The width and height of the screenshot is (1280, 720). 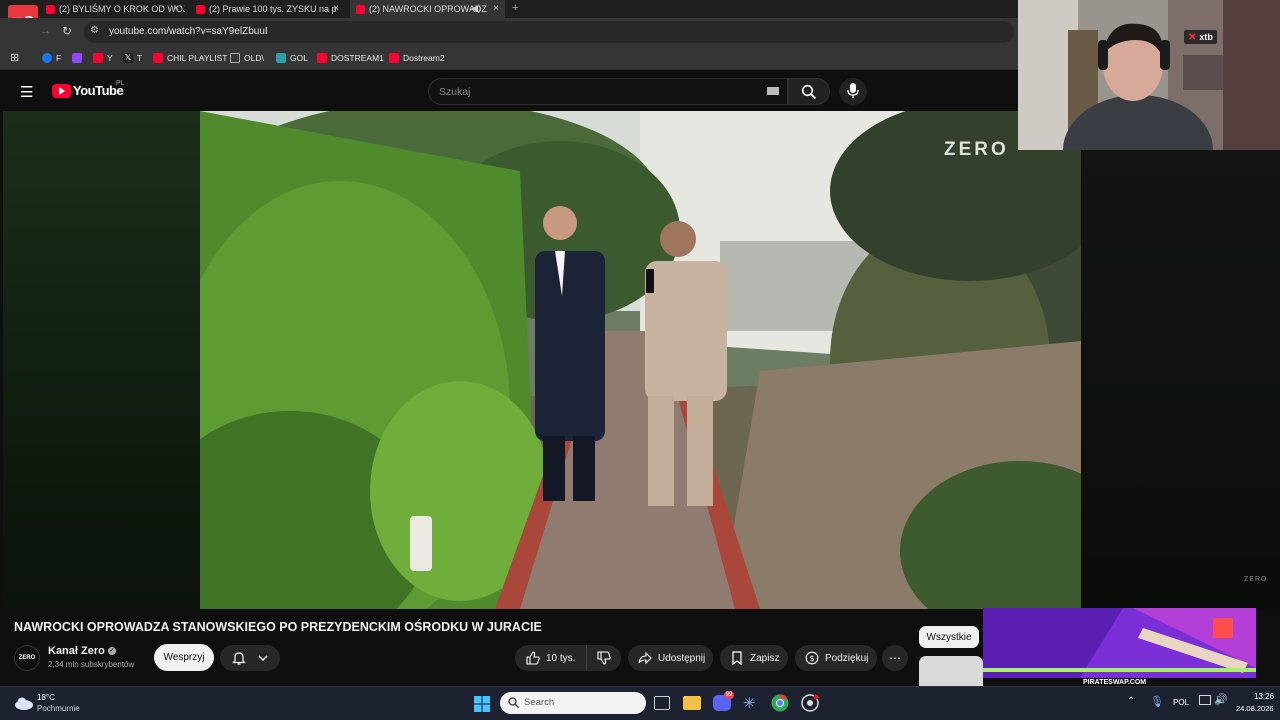 I want to click on like-count: 10 tys., so click(x=561, y=658).